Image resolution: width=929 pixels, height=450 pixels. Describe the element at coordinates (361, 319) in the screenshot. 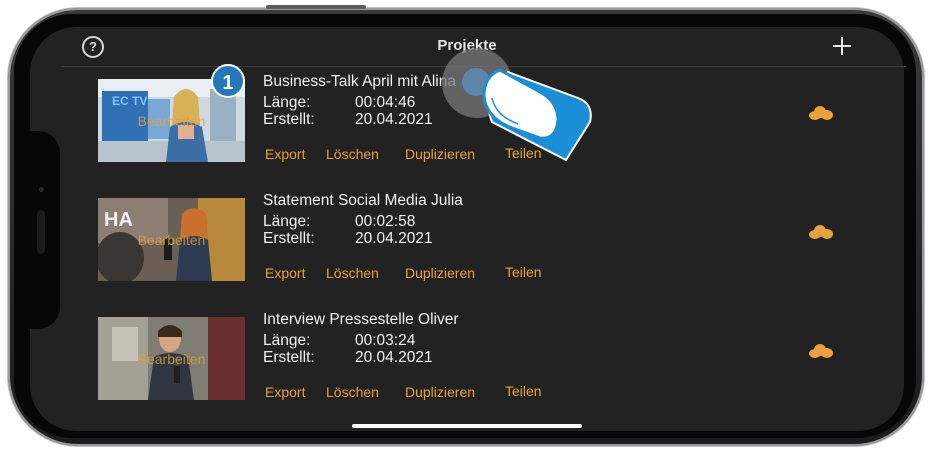

I see `project-title: Interview Pressestelle Oliver` at that location.